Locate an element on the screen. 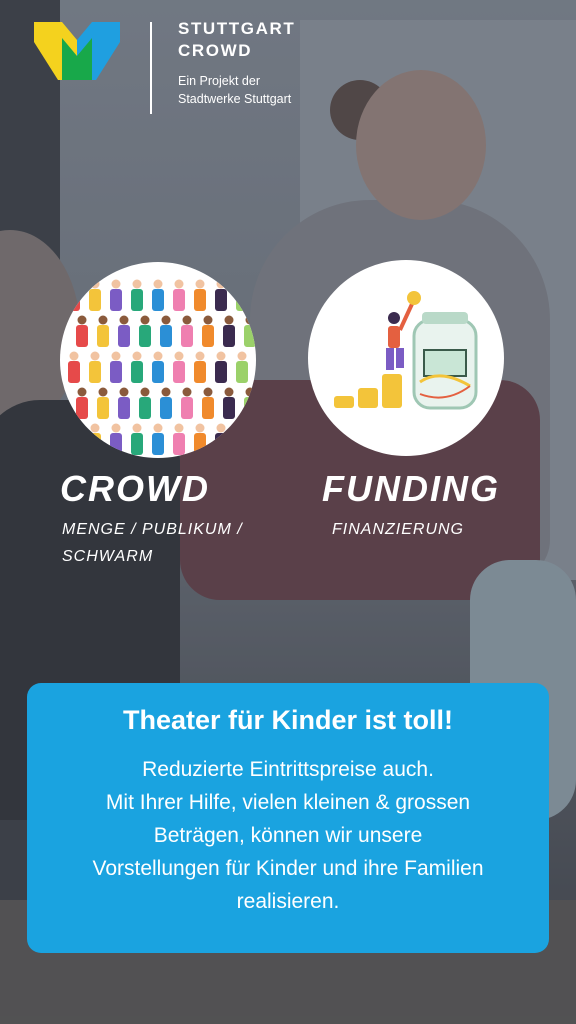 The height and width of the screenshot is (1024, 576). crowd-caption: MENGE / PUBLIKUM / SCHWARM is located at coordinates (152, 543).